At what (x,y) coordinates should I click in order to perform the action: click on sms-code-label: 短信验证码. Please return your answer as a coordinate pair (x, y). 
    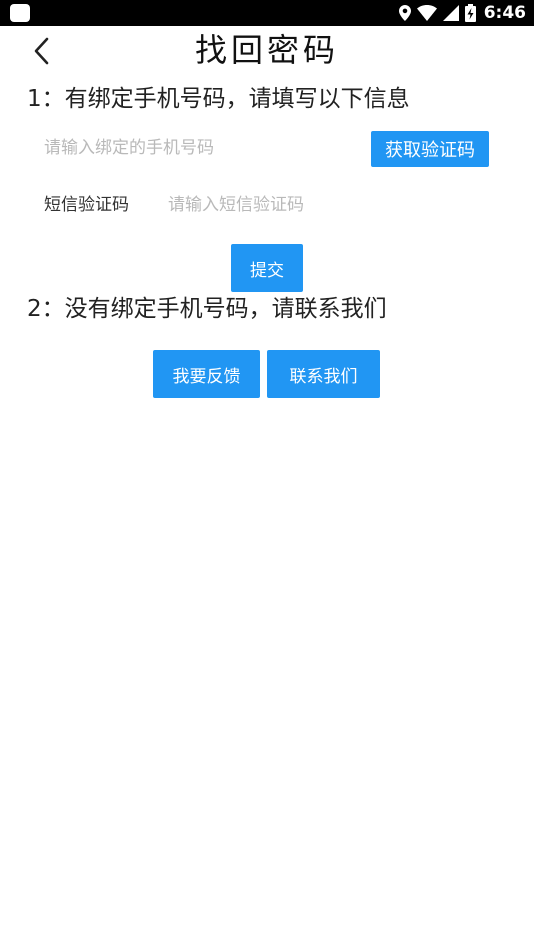
    Looking at the image, I should click on (86, 205).